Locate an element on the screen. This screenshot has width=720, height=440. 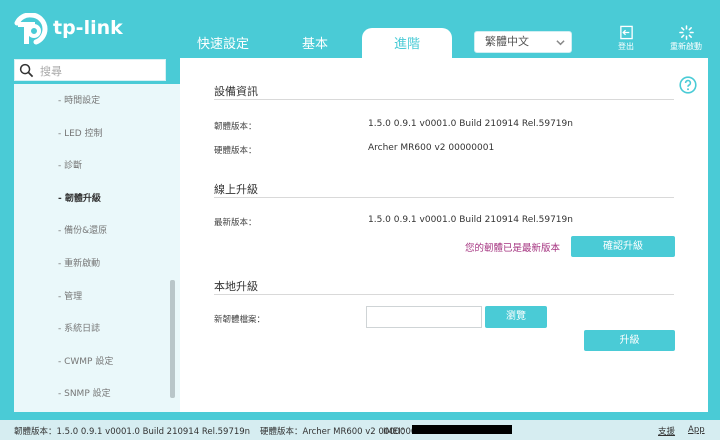
sidebar-item-administration: - 管理 is located at coordinates (70, 295).